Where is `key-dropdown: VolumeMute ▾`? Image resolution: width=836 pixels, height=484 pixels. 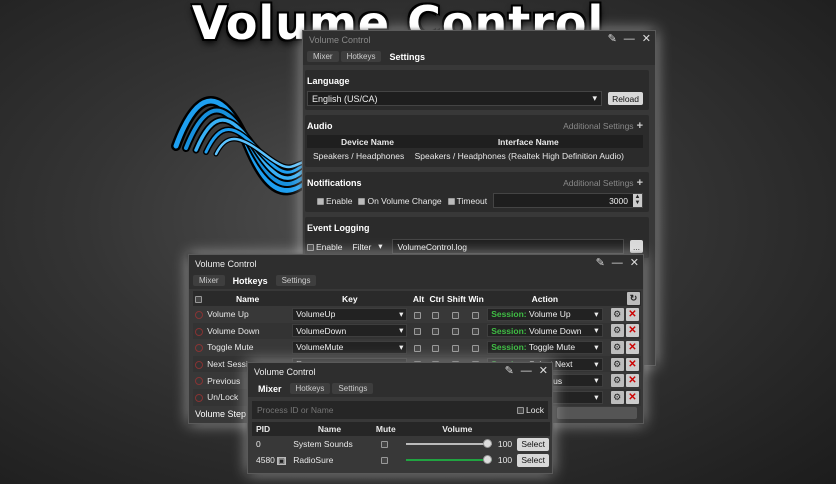
key-dropdown: VolumeMute ▾ is located at coordinates (350, 347).